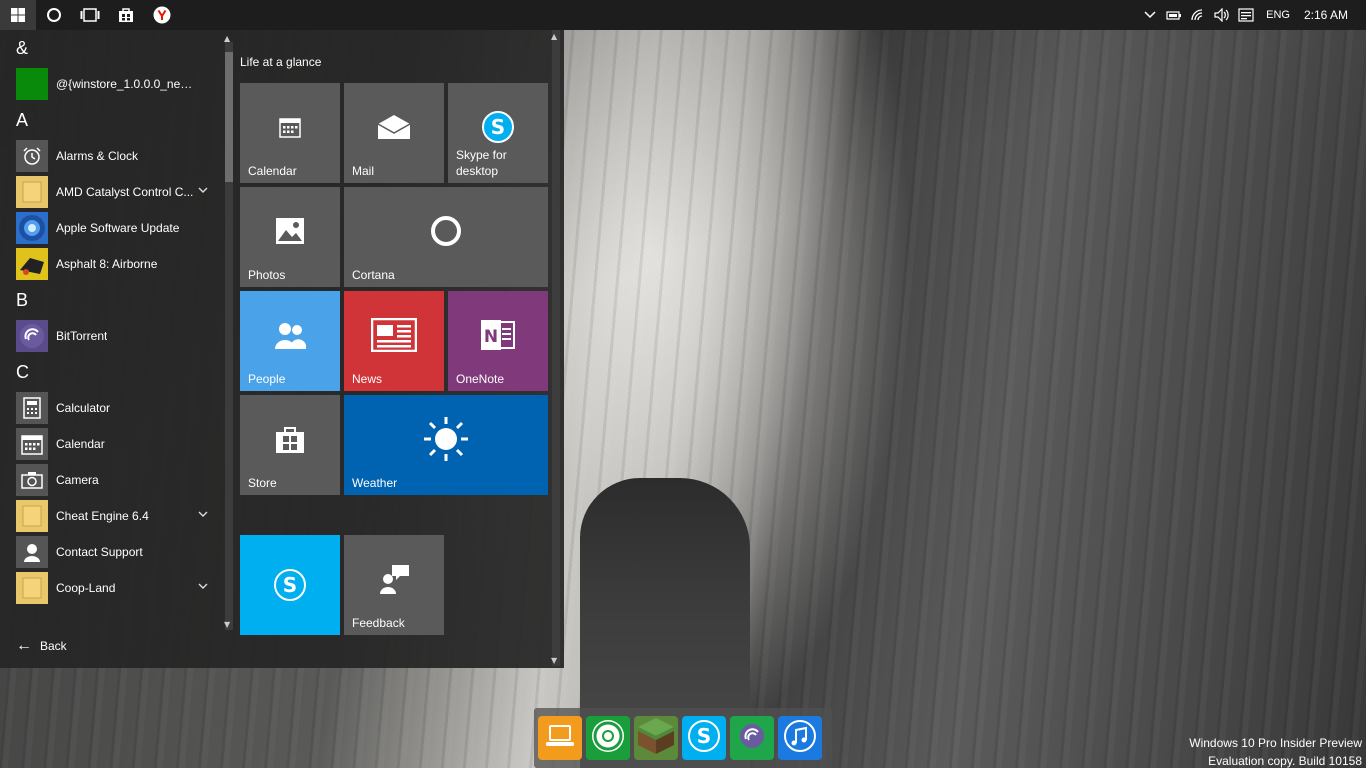 This screenshot has width=1366, height=768. Describe the element at coordinates (54, 15) in the screenshot. I see `cortana-search-button` at that location.